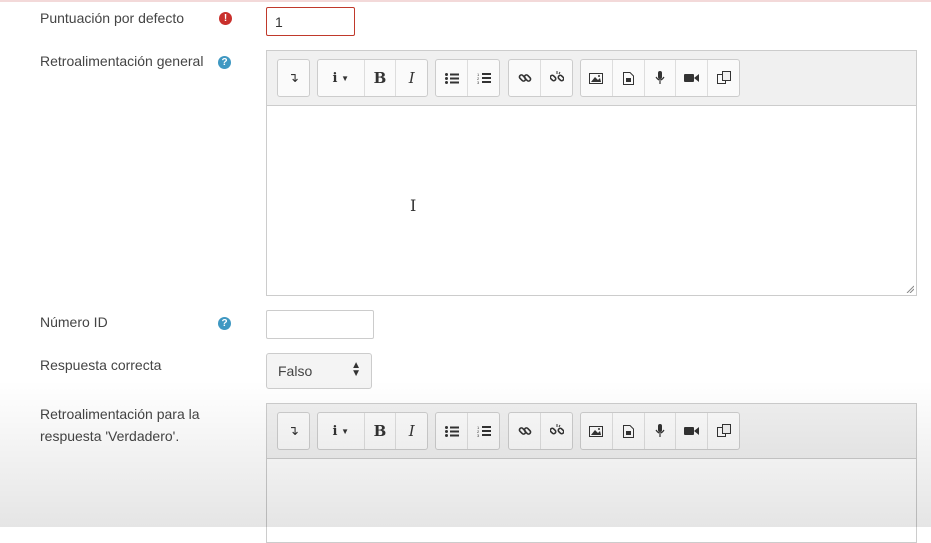 Image resolution: width=931 pixels, height=543 pixels. What do you see at coordinates (413, 205) in the screenshot?
I see `text-cursor-icon: I` at bounding box center [413, 205].